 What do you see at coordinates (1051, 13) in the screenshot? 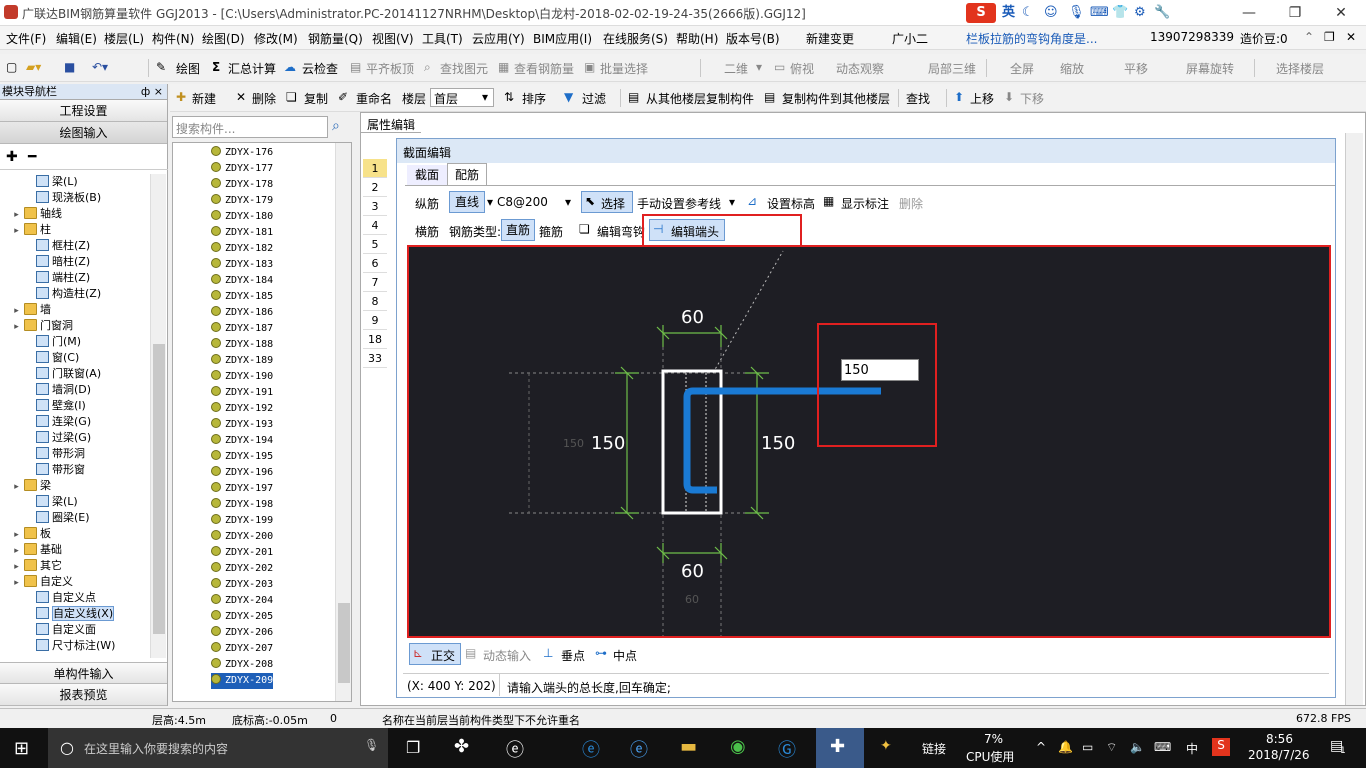
I see `smile-icon: ☺` at bounding box center [1051, 13].